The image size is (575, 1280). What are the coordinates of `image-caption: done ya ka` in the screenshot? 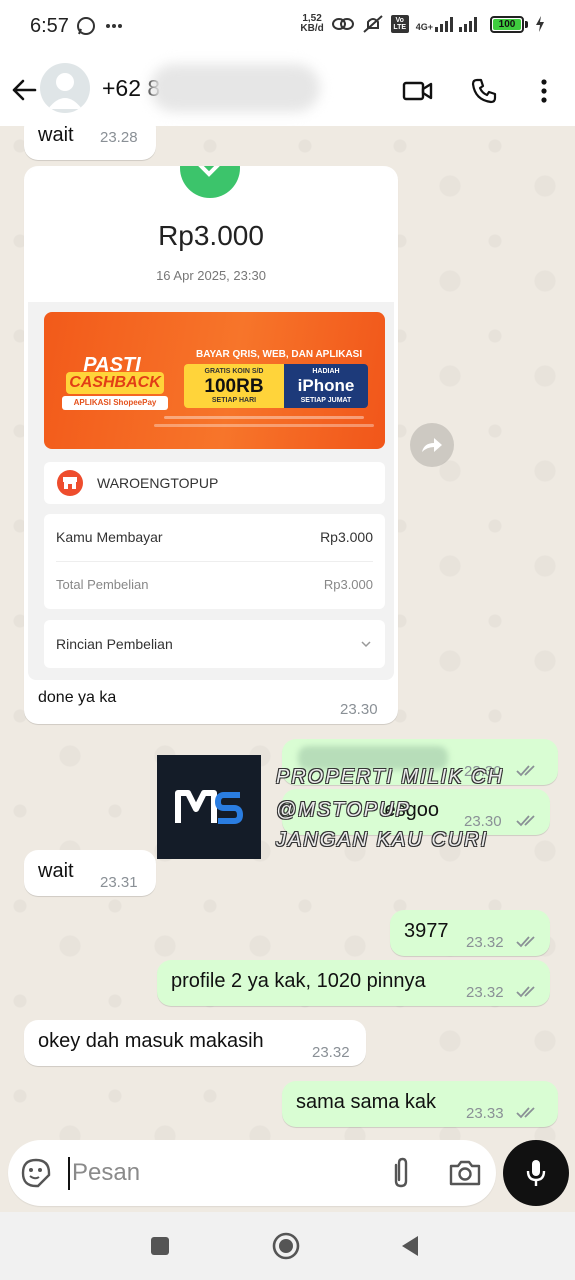 It's located at (77, 697).